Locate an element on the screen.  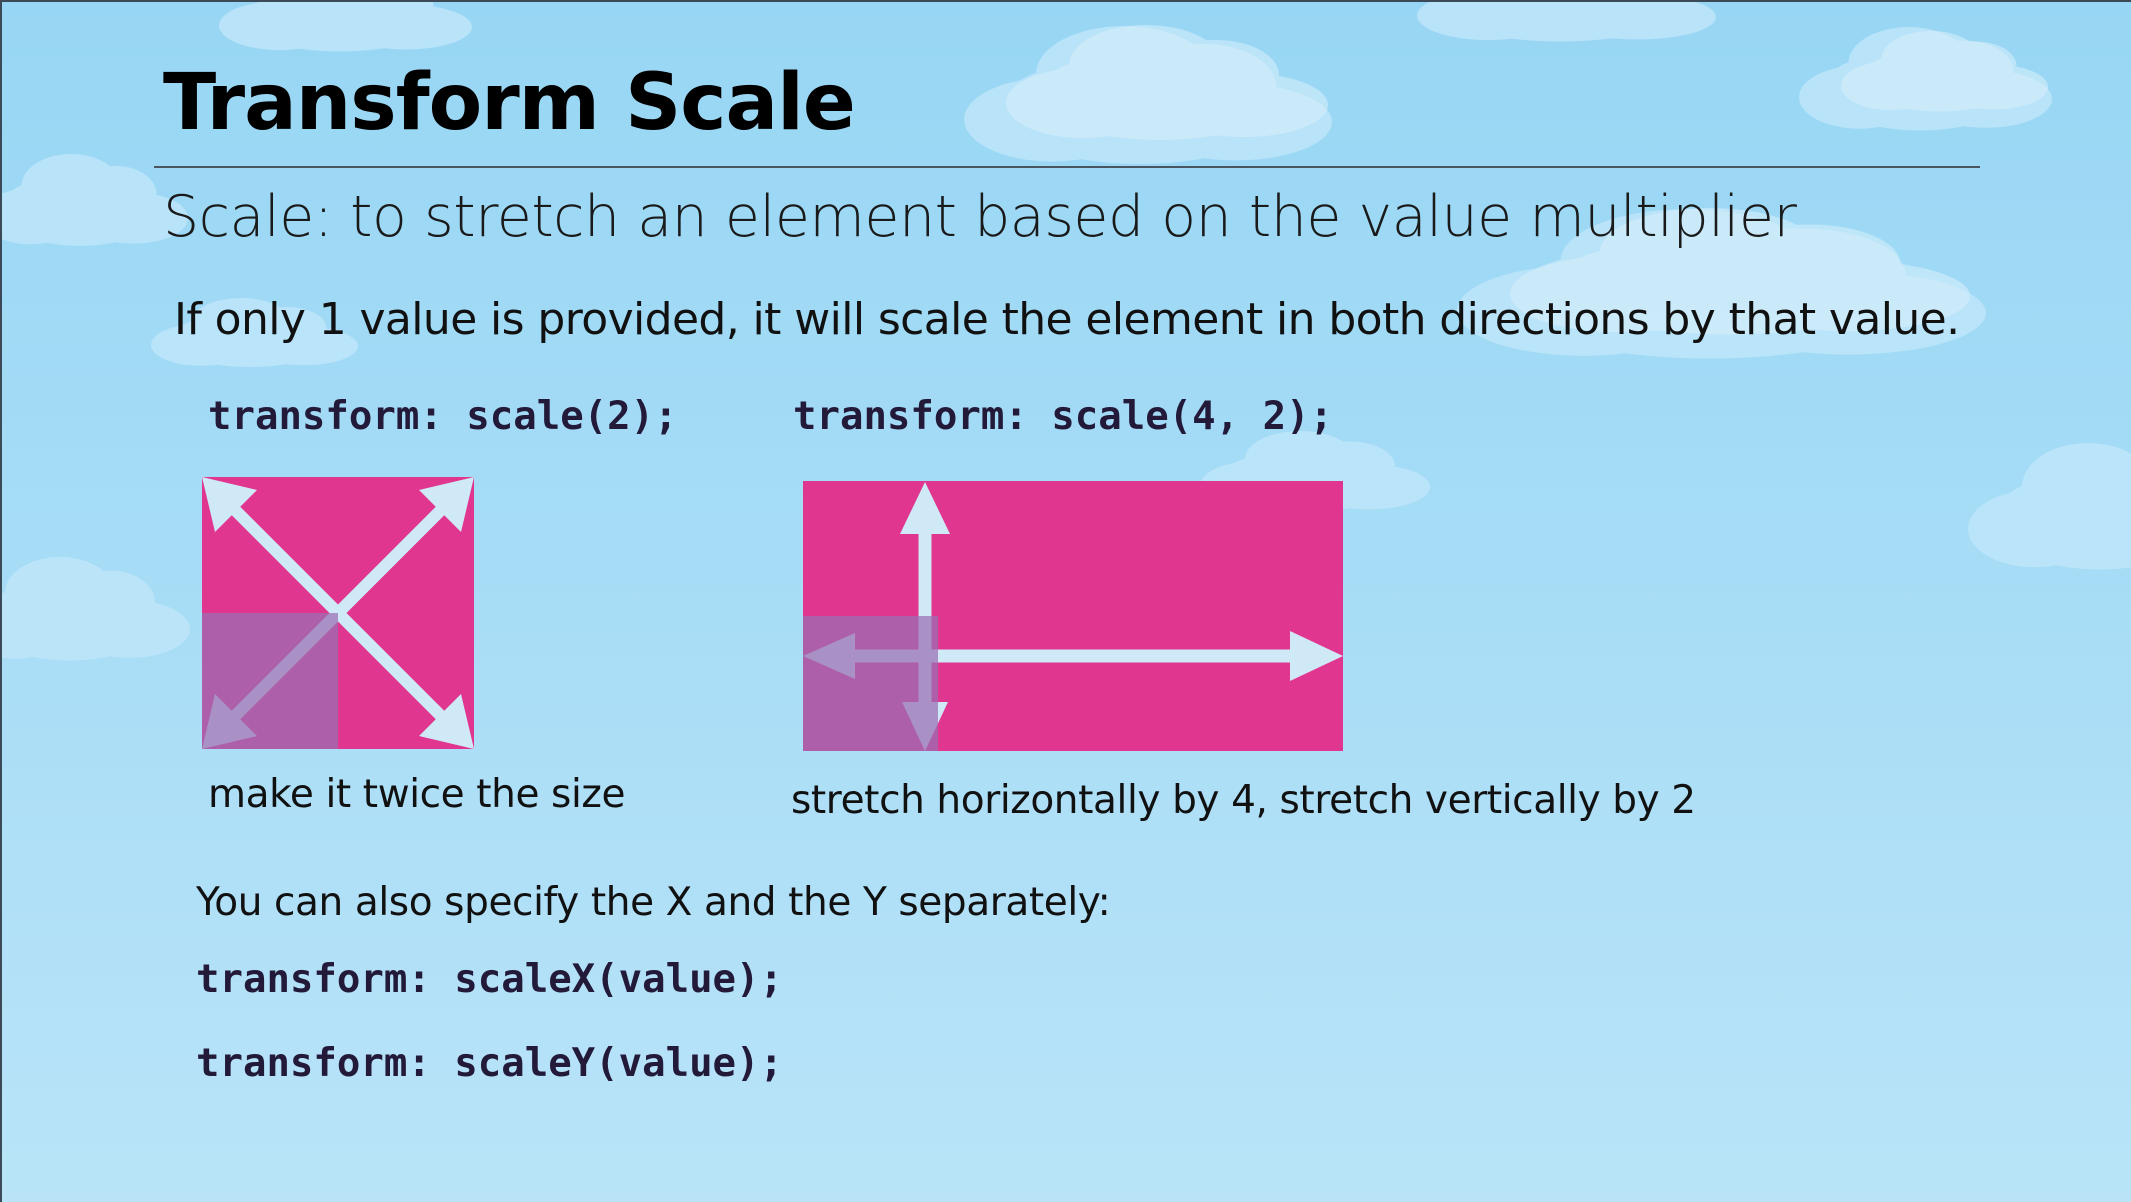
caption-example-1: make it twice the size is located at coordinates (417, 794).